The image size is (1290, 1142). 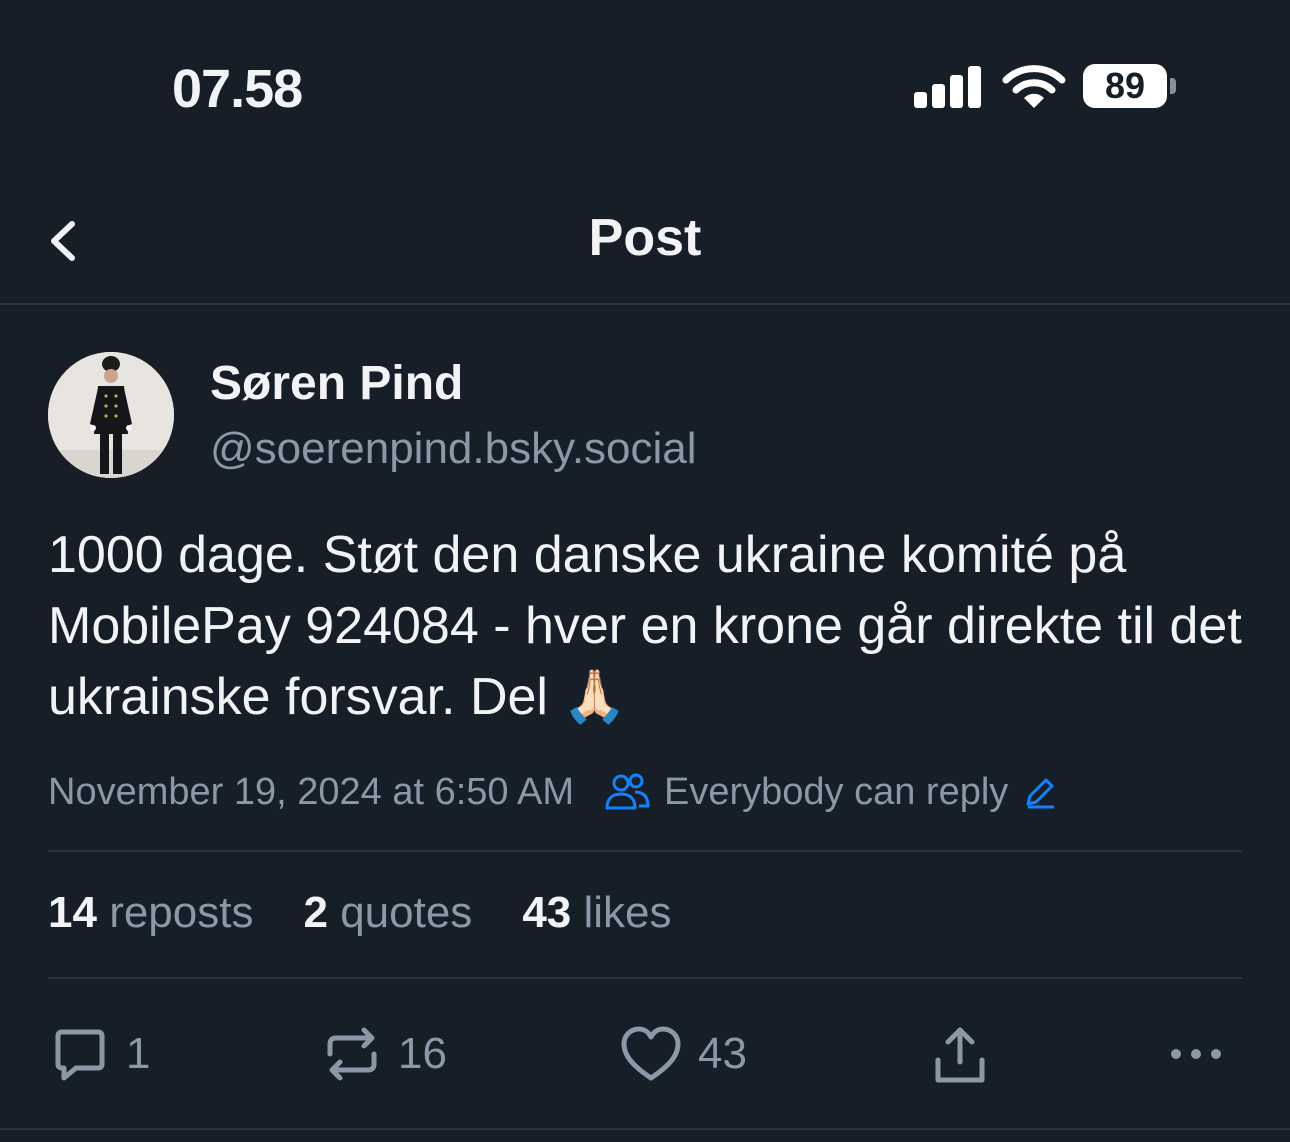 I want to click on battery-level: 89, so click(x=1125, y=85).